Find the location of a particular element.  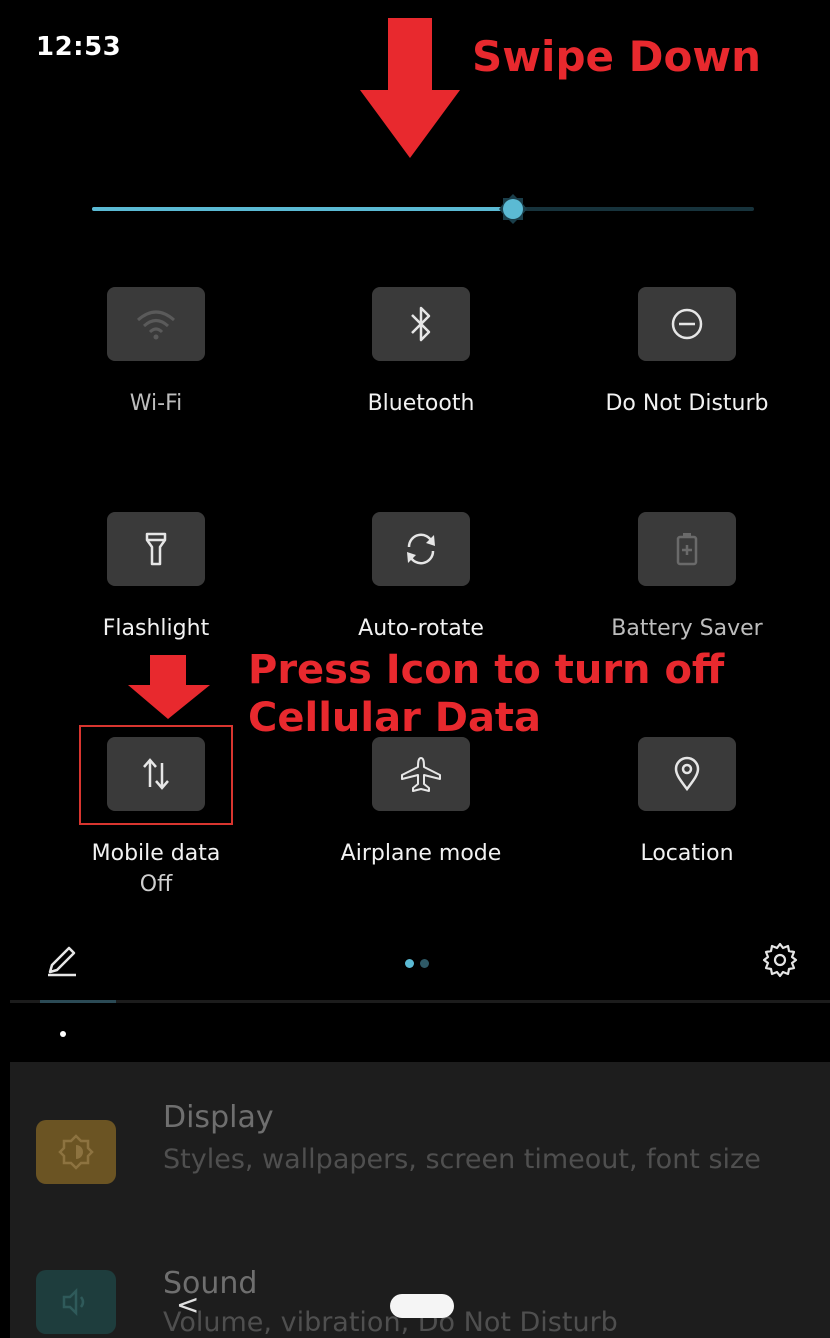

tile-location: Location is located at coordinates (687, 801).